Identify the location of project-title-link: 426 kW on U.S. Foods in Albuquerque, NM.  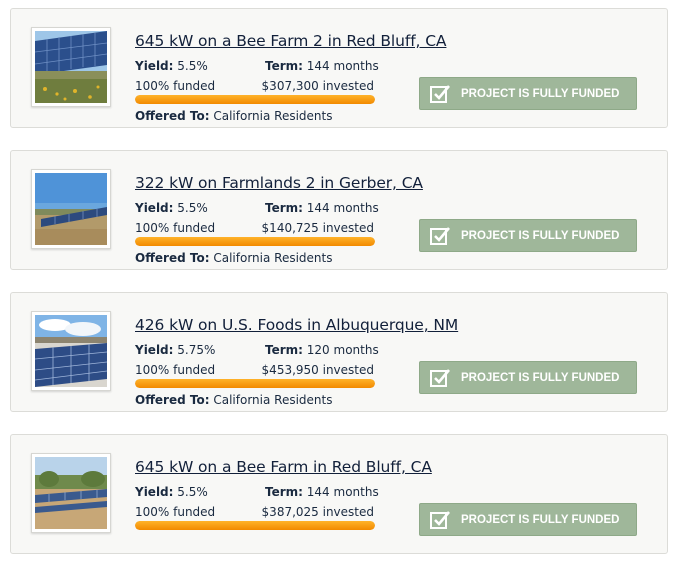
(296, 325).